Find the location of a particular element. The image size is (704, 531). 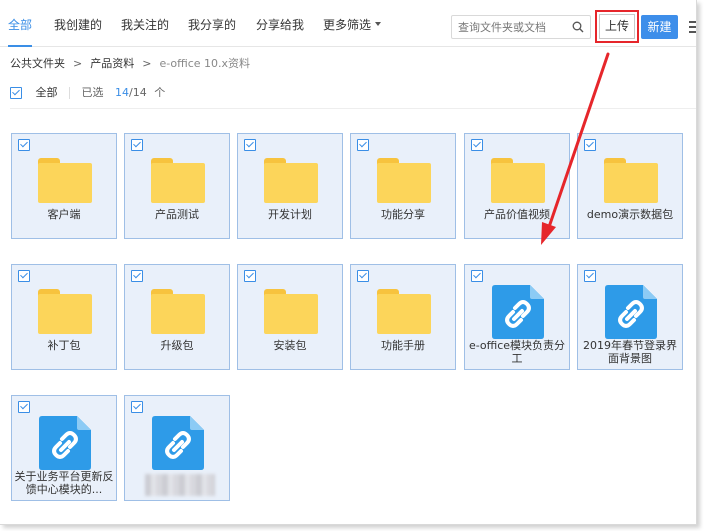

file-card: 补丁包 is located at coordinates (64, 317).